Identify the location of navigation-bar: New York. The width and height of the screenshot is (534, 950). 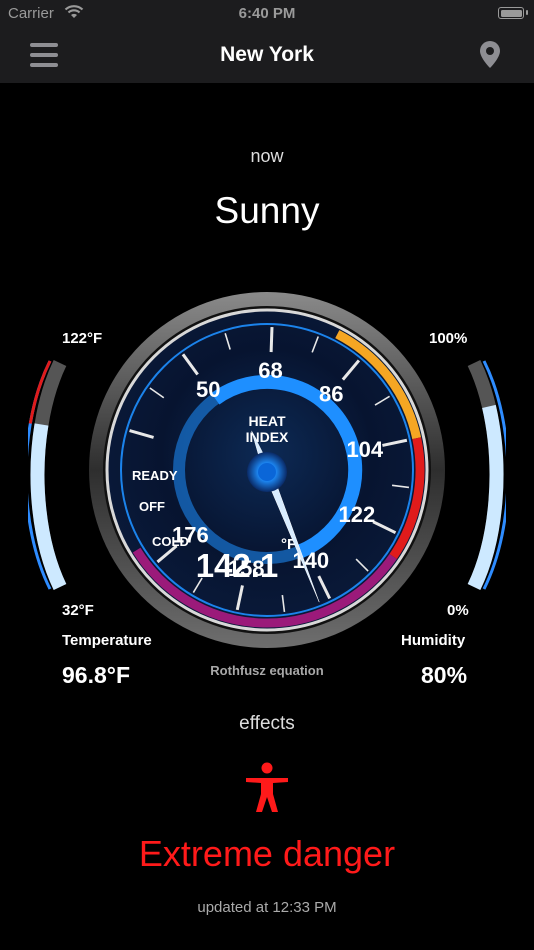
(267, 56).